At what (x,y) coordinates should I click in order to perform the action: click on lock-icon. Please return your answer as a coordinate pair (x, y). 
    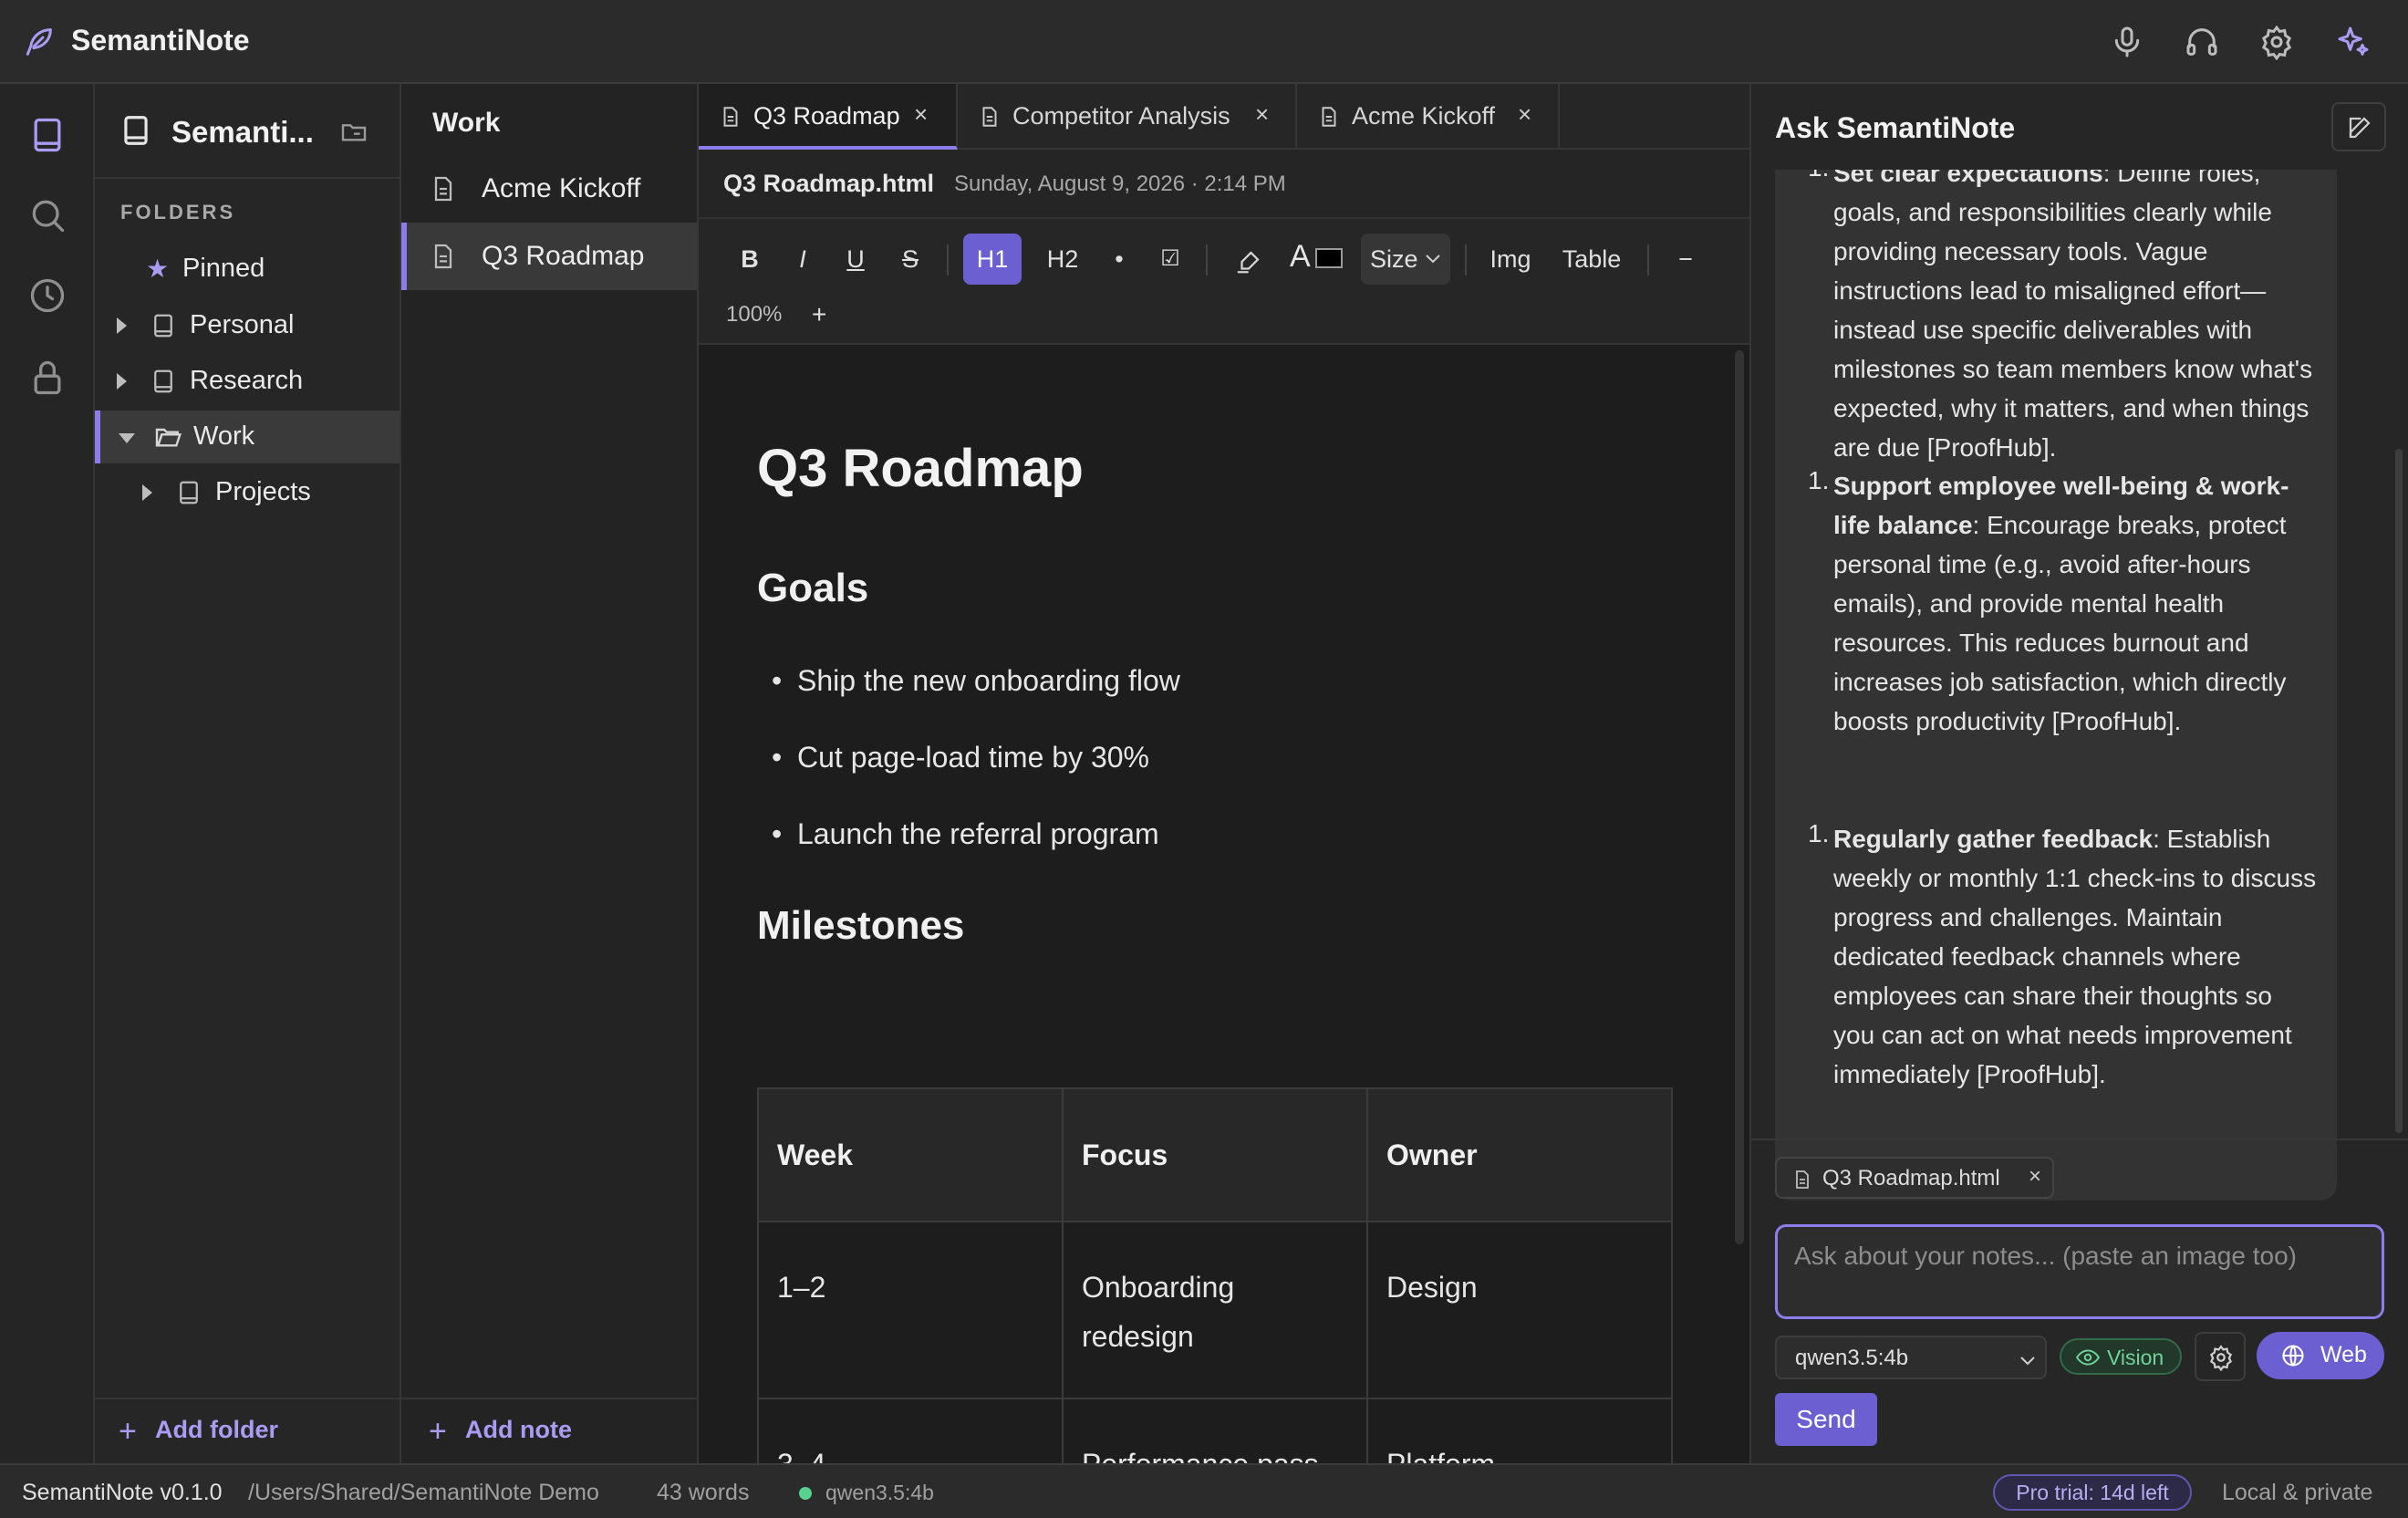
    Looking at the image, I should click on (47, 378).